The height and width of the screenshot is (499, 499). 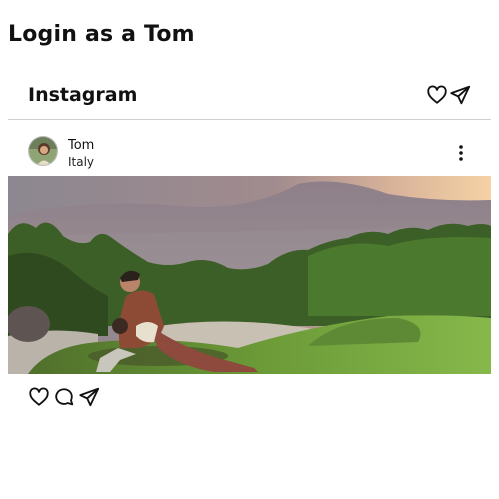 What do you see at coordinates (81, 145) in the screenshot?
I see `post-username: Tom` at bounding box center [81, 145].